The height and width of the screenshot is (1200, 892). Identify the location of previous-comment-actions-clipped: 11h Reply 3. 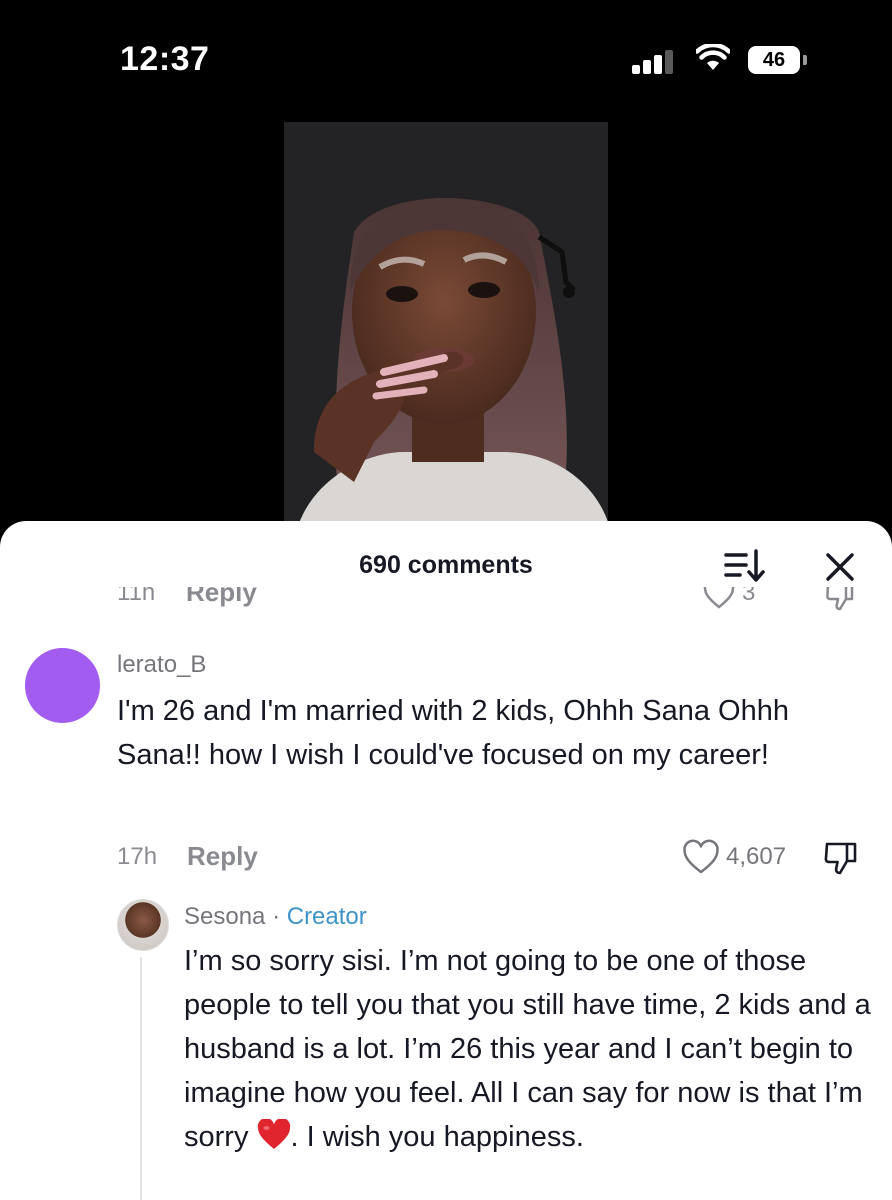
(446, 603).